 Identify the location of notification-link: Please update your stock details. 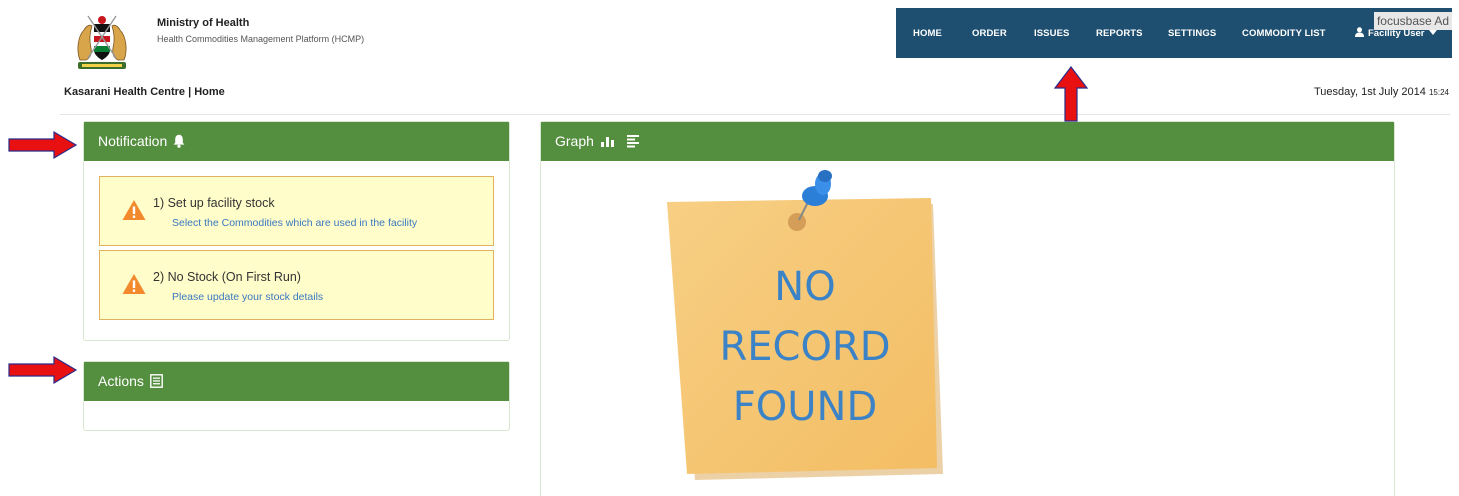
(247, 297).